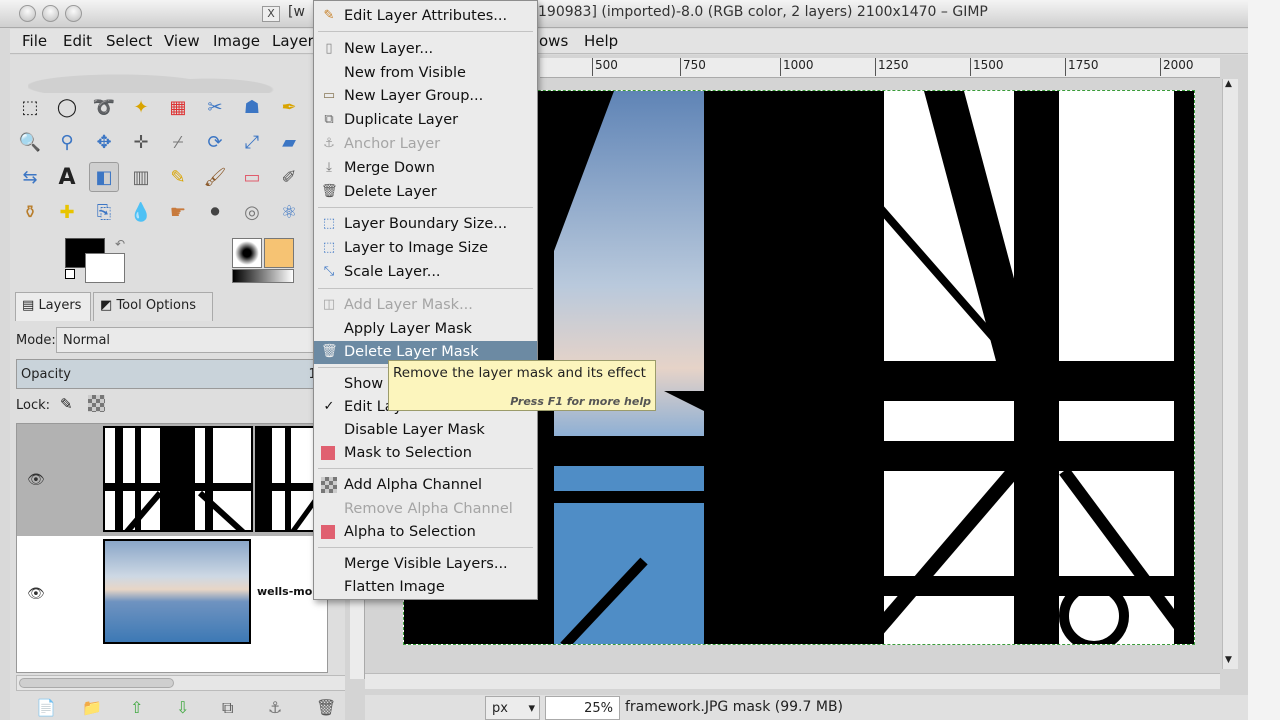 This screenshot has width=1280, height=720. What do you see at coordinates (30, 107) in the screenshot?
I see `rect-select-icon: ⬚` at bounding box center [30, 107].